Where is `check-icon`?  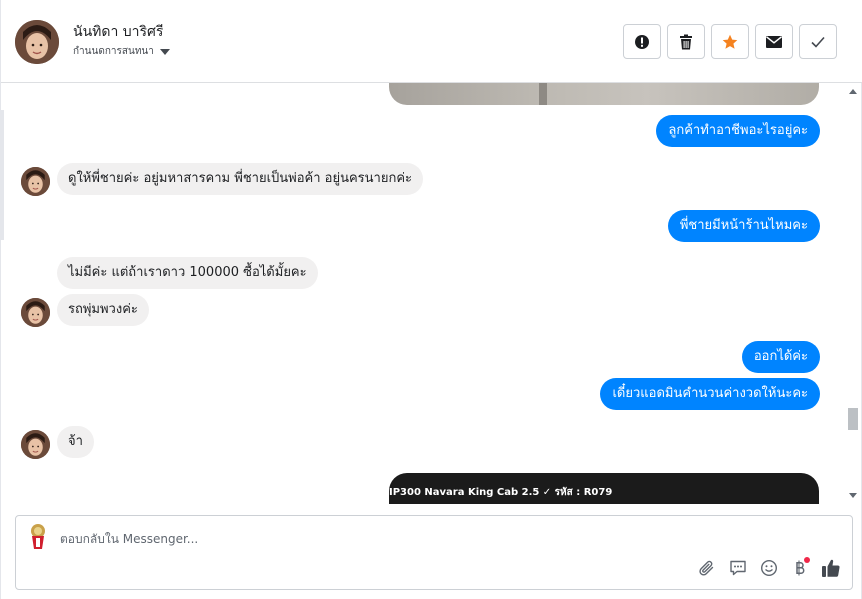 check-icon is located at coordinates (818, 42).